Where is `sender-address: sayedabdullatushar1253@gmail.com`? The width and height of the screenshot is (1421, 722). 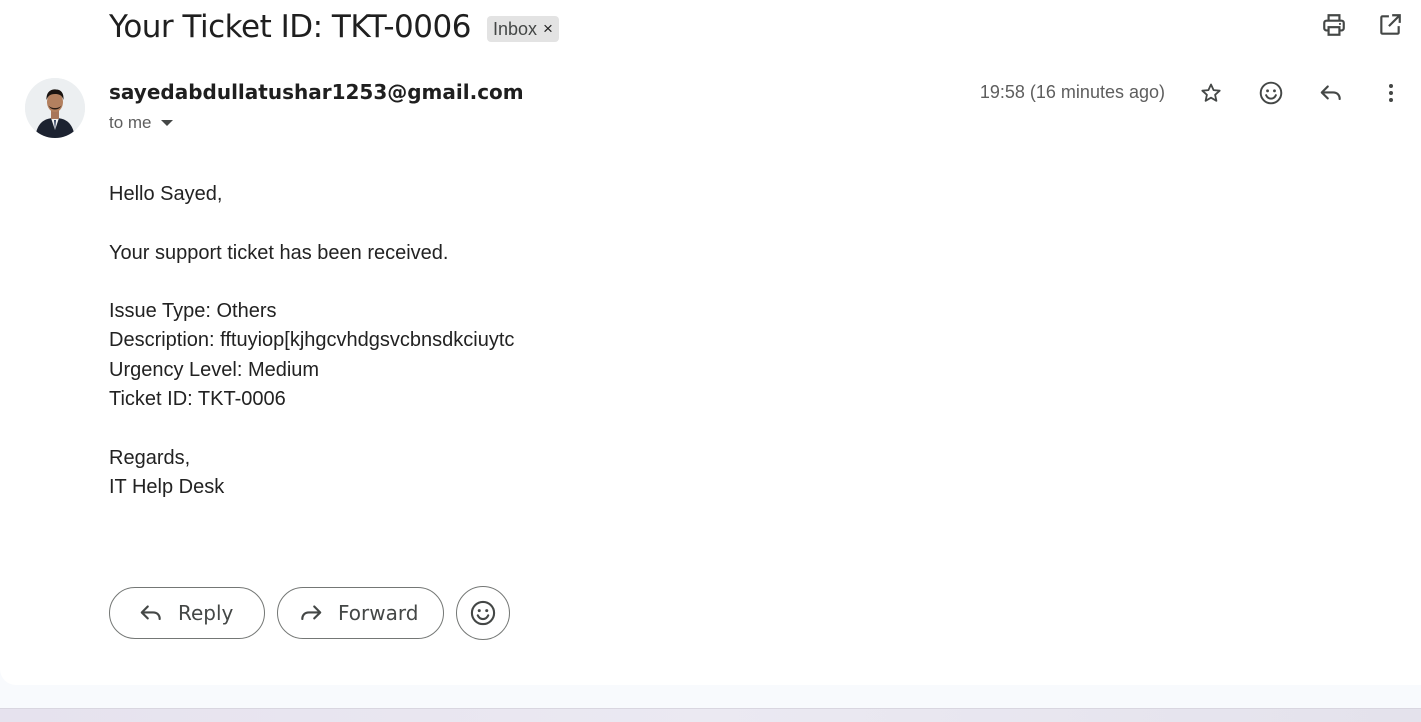 sender-address: sayedabdullatushar1253@gmail.com is located at coordinates (316, 92).